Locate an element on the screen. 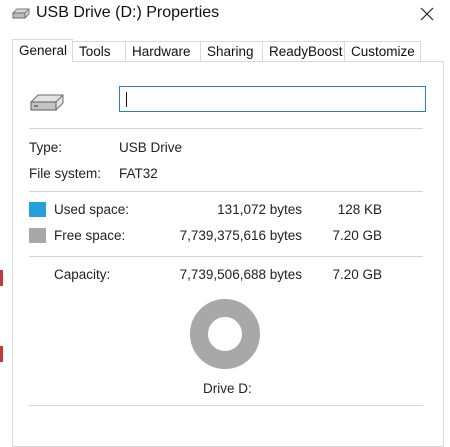  close-icon is located at coordinates (427, 15).